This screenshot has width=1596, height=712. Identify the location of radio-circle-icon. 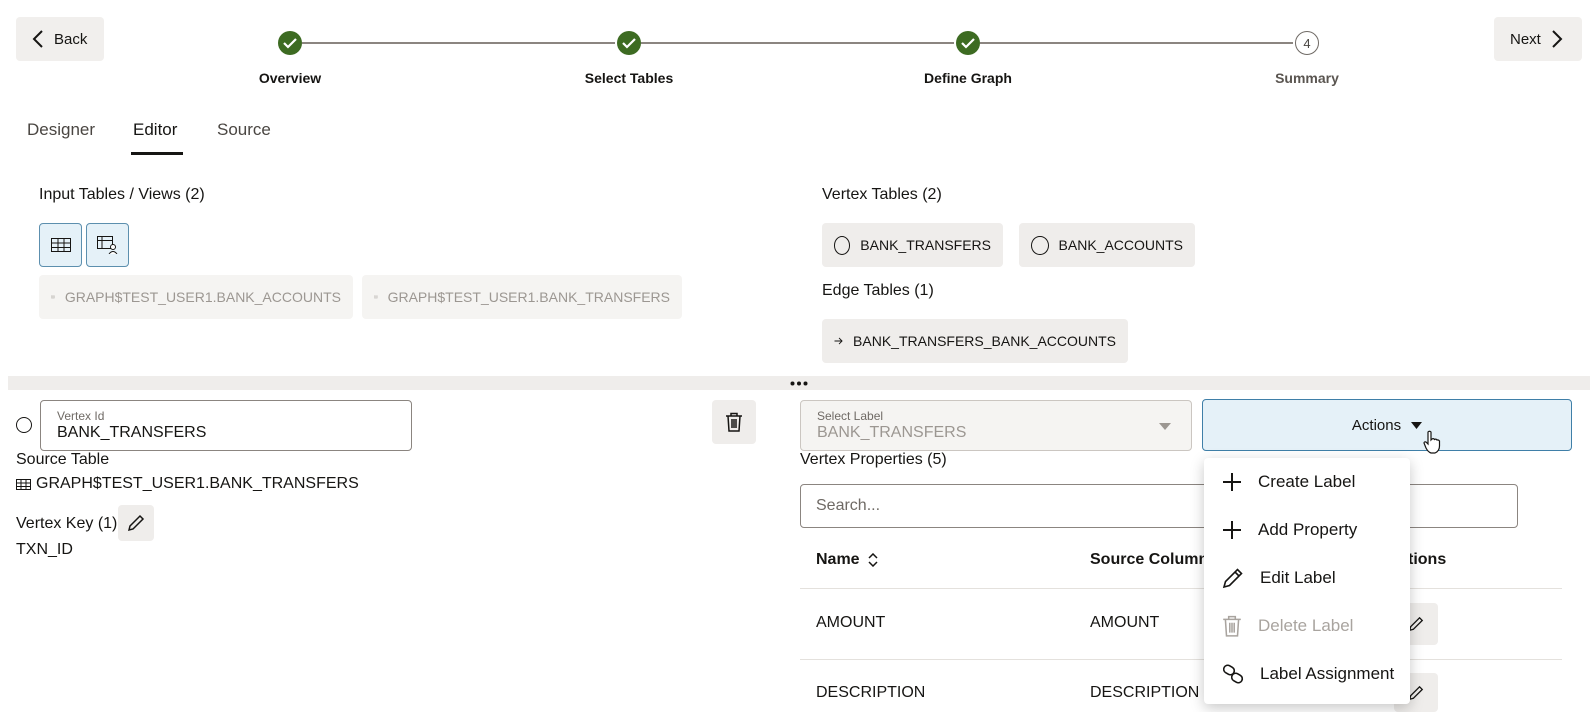
(24, 425).